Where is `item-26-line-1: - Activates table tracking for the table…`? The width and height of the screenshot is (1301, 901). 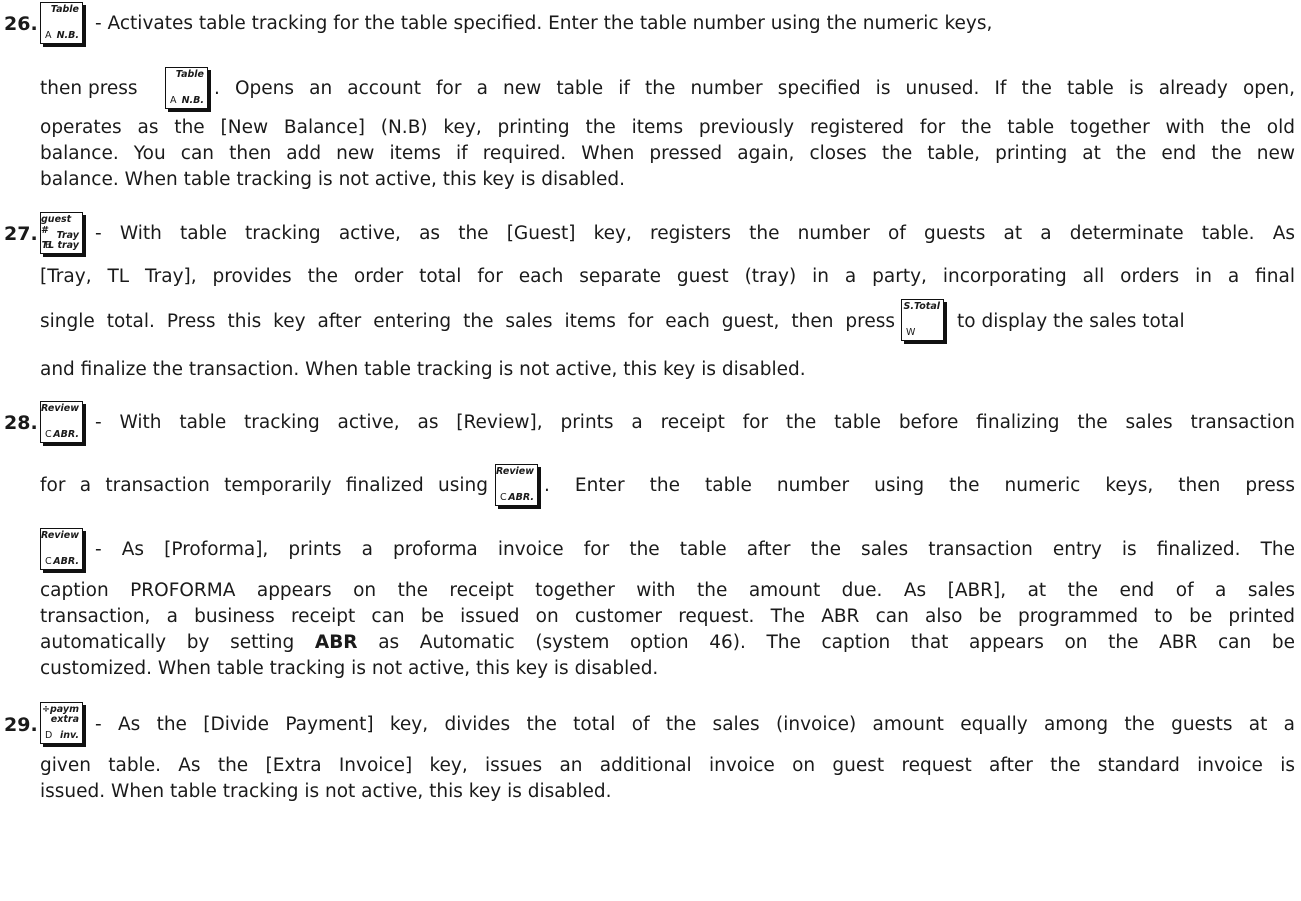
item-26-line-1: - Activates table tracking for the table… is located at coordinates (544, 23).